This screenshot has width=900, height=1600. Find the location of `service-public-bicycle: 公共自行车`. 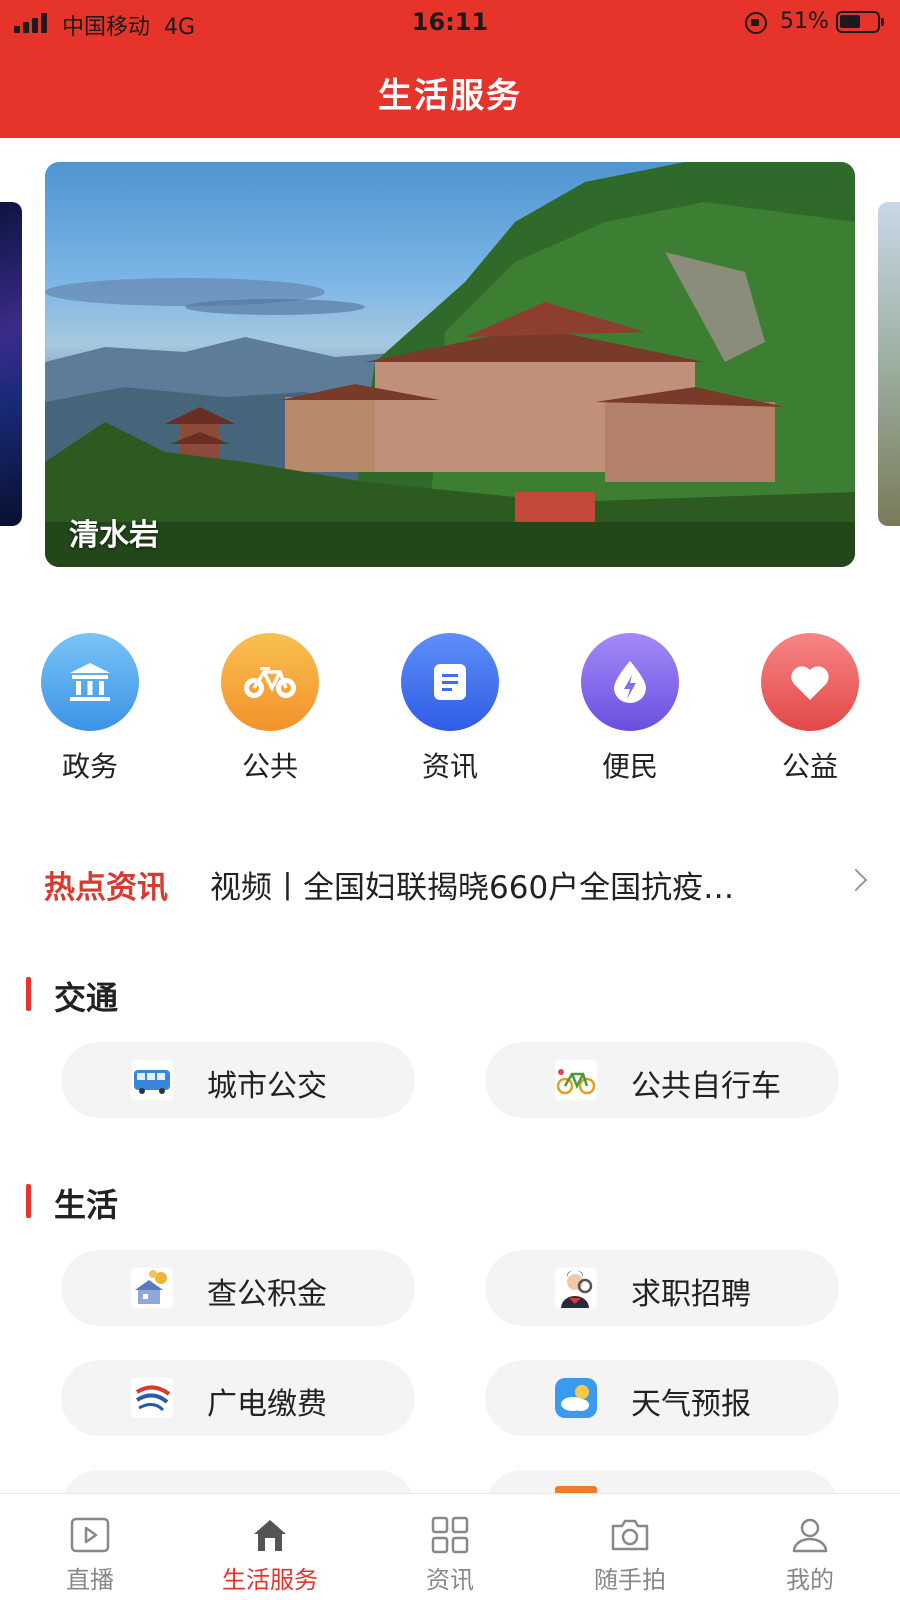

service-public-bicycle: 公共自行车 is located at coordinates (662, 1080).